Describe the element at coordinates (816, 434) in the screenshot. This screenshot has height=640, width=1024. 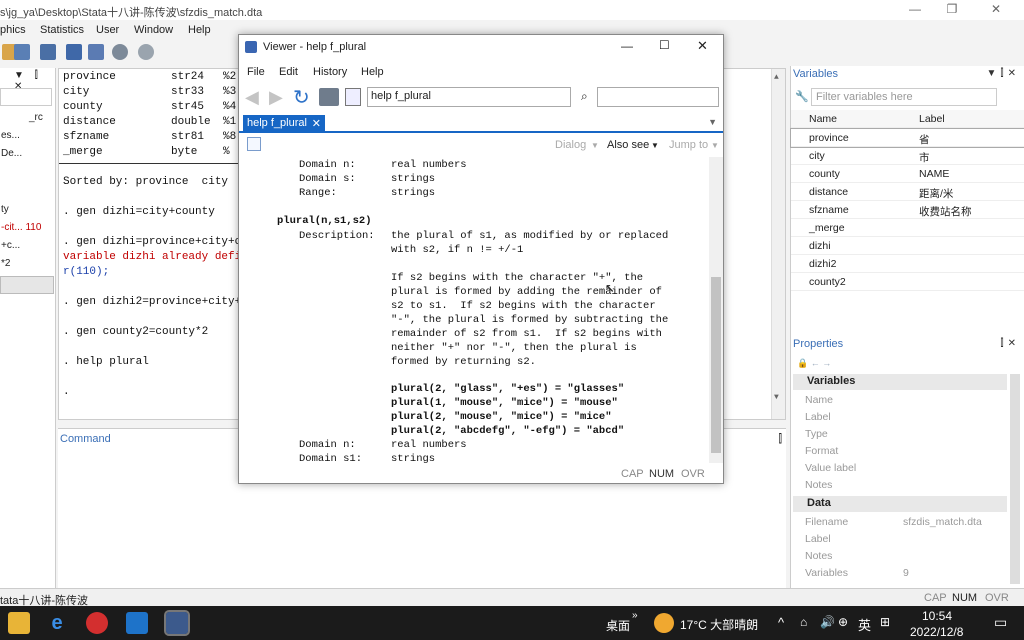
I see `property-key: Type` at that location.